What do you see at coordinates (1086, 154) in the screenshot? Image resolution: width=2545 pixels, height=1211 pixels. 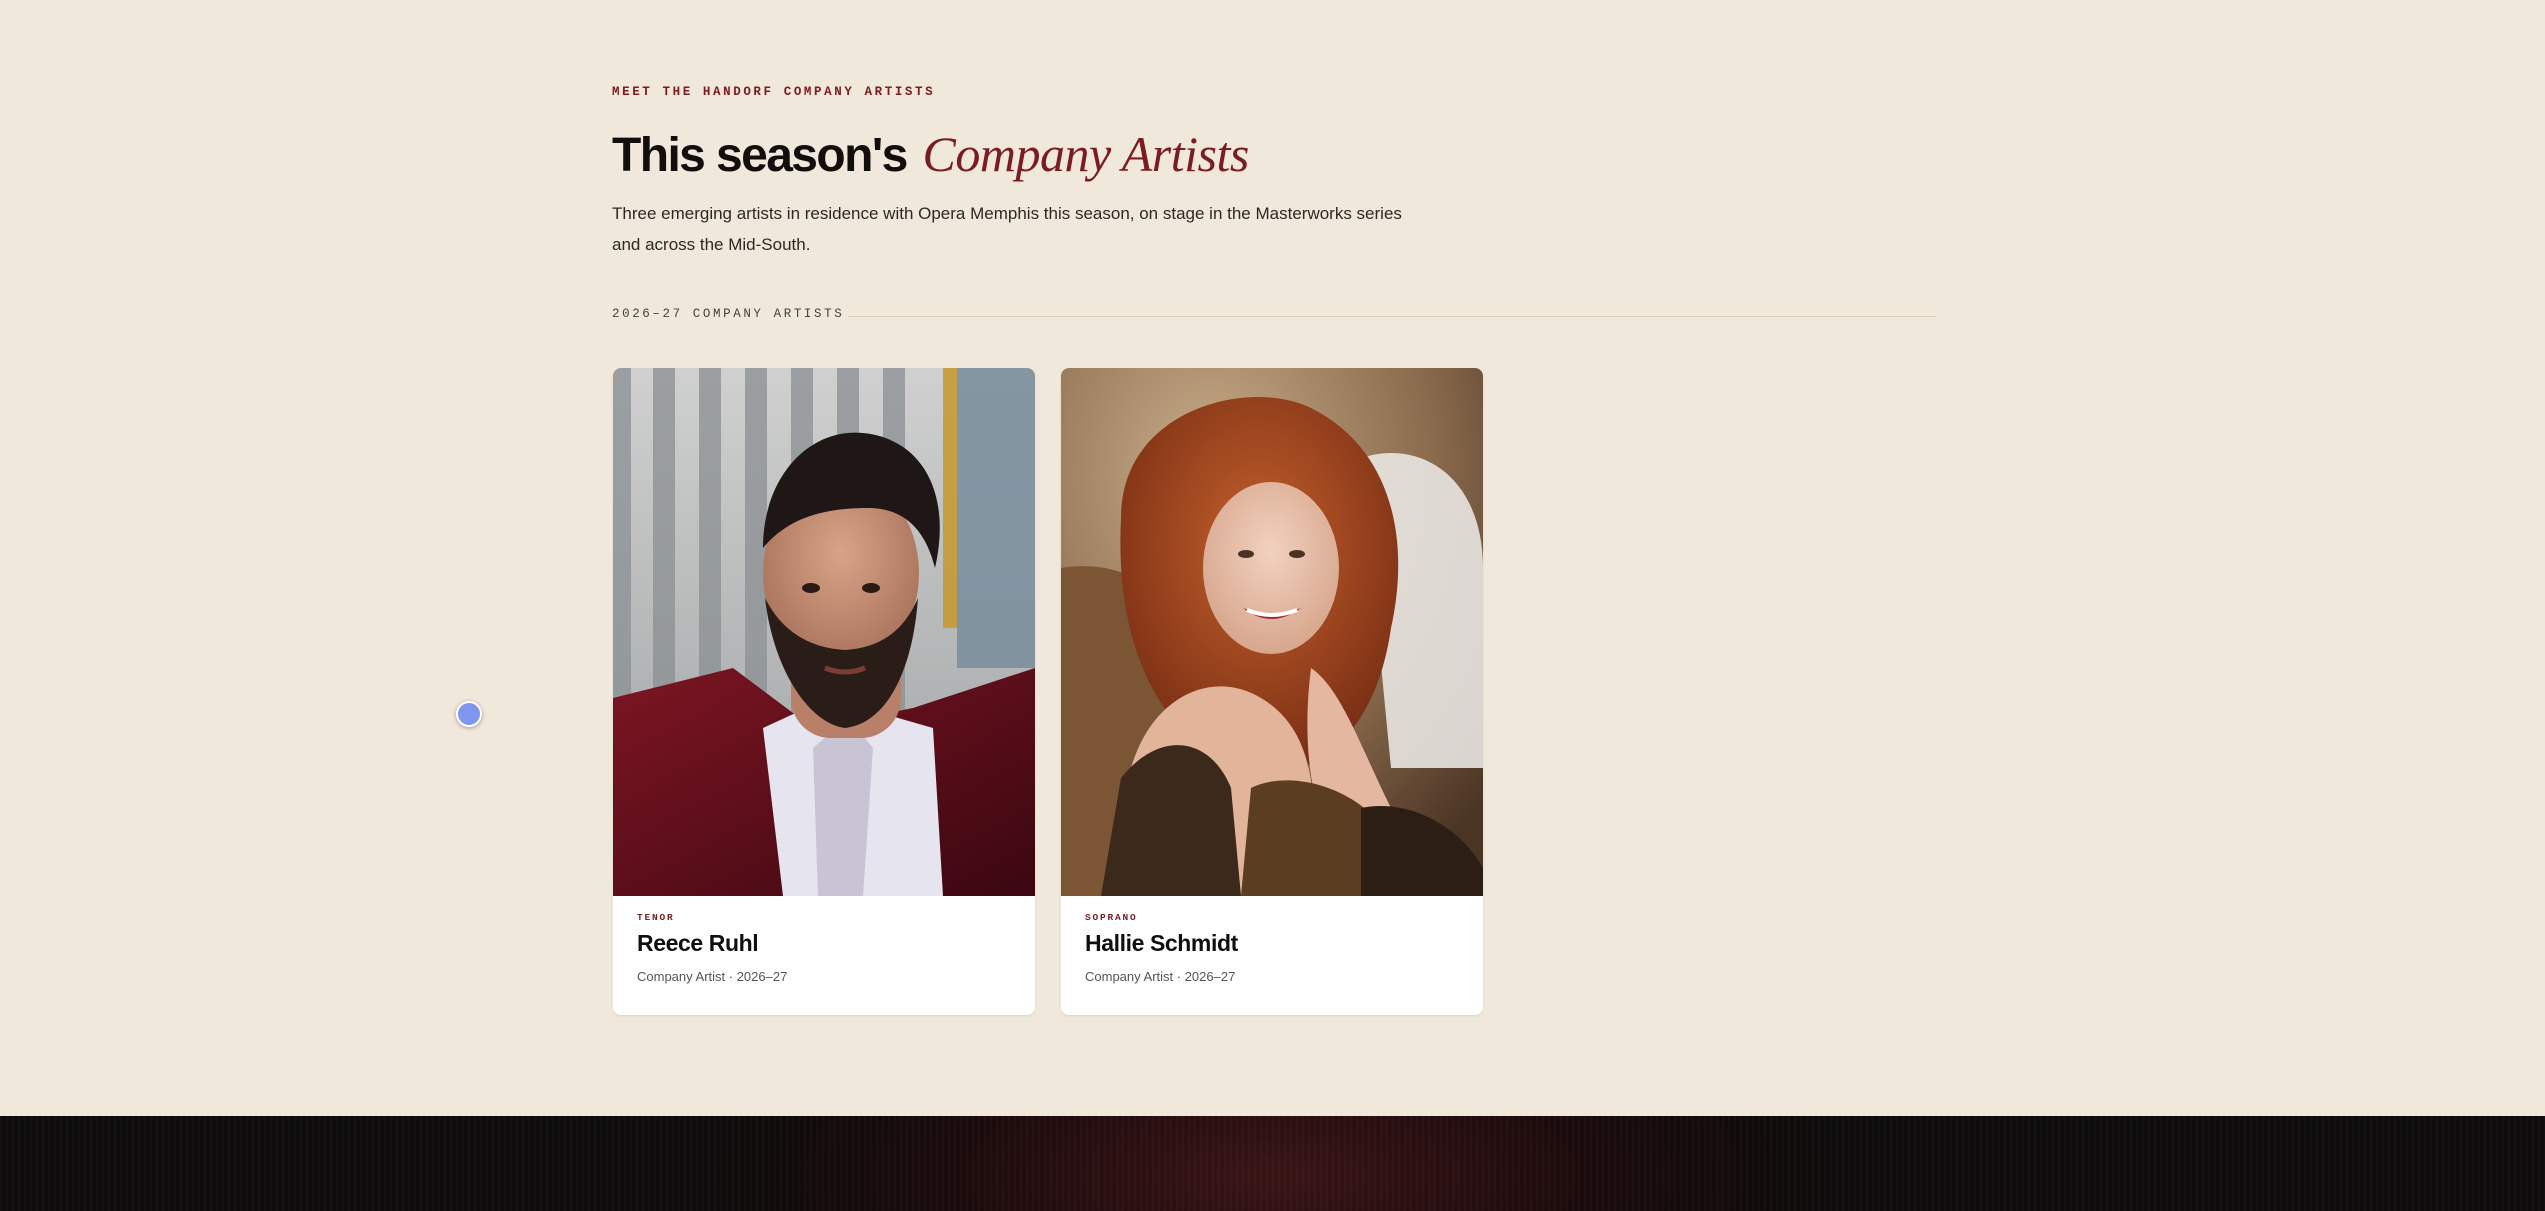 I see `page-title-accent: Company Artists` at bounding box center [1086, 154].